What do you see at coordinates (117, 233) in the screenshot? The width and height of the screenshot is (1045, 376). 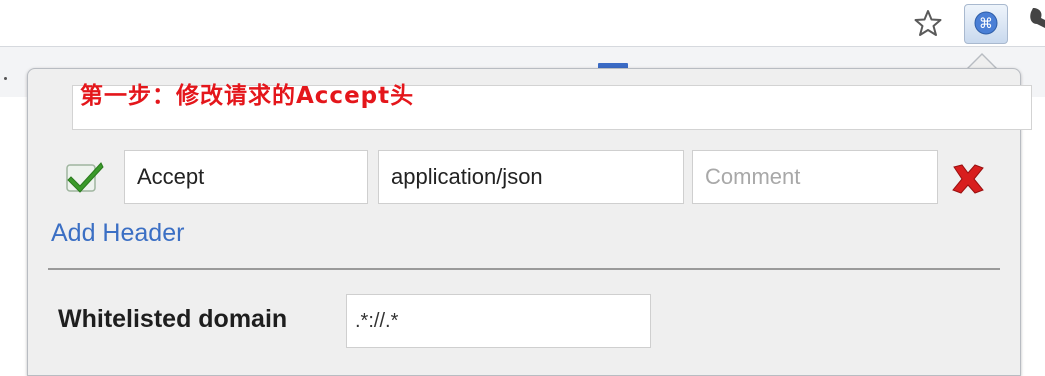 I see `add-header-link: Add Header` at bounding box center [117, 233].